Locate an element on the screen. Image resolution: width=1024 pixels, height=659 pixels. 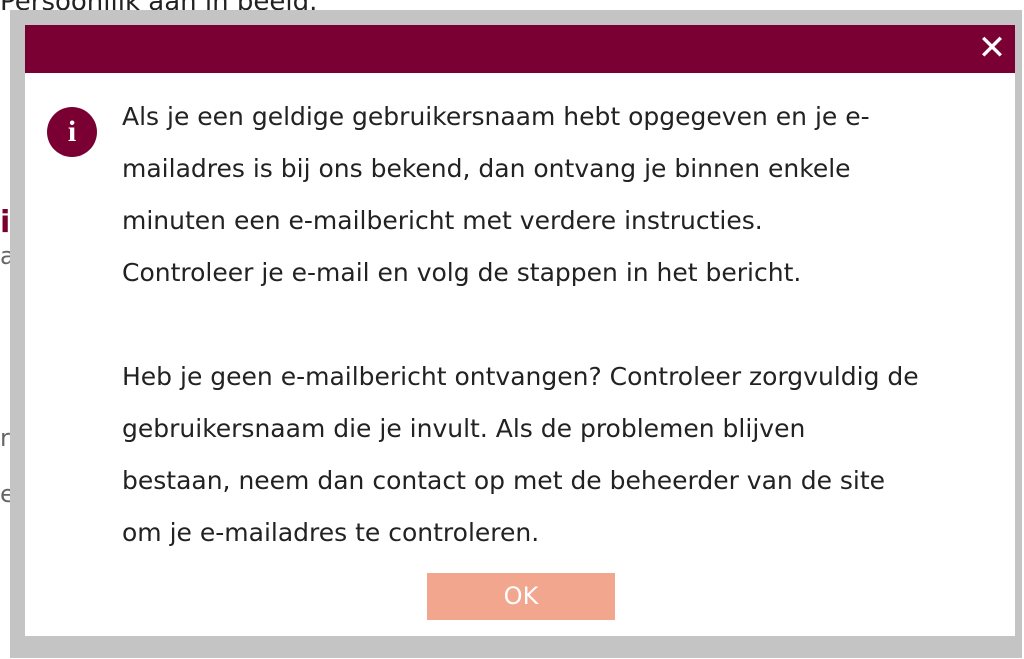
close-icon: ✕ is located at coordinates (992, 48).